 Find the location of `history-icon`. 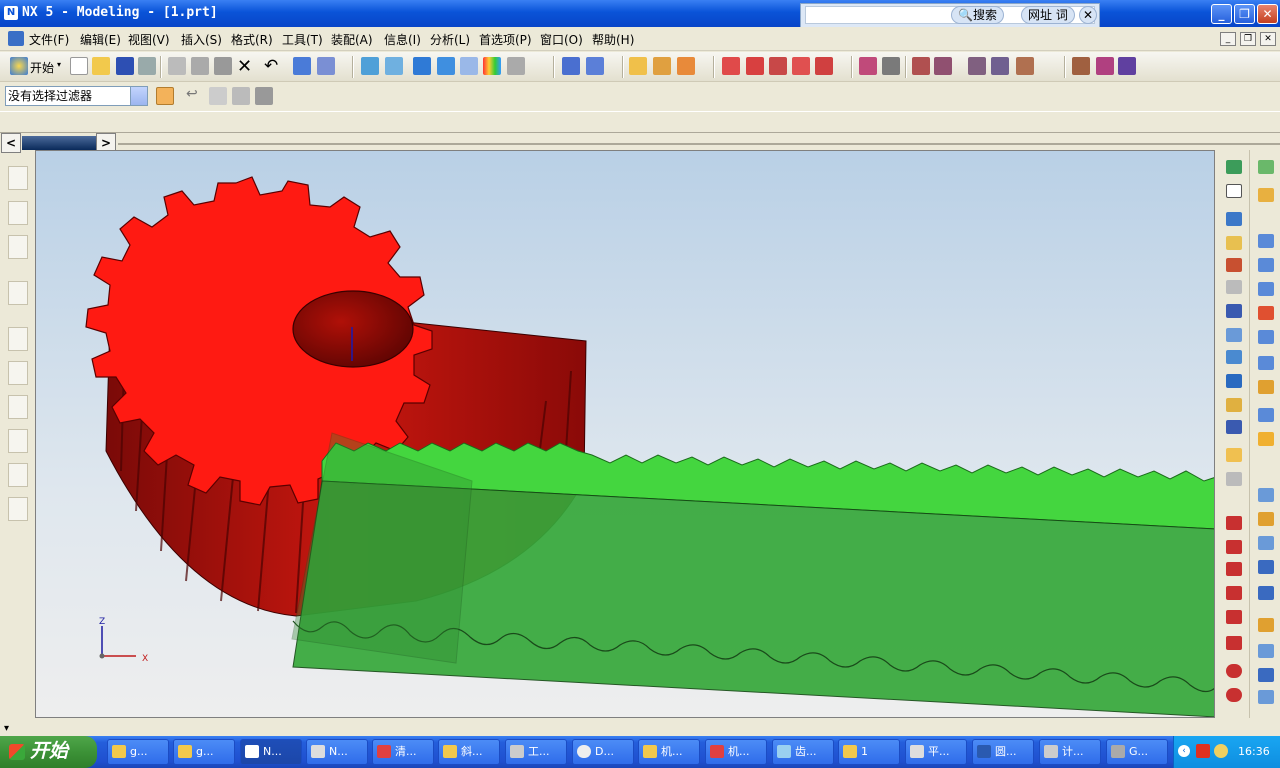

history-icon is located at coordinates (18, 339).